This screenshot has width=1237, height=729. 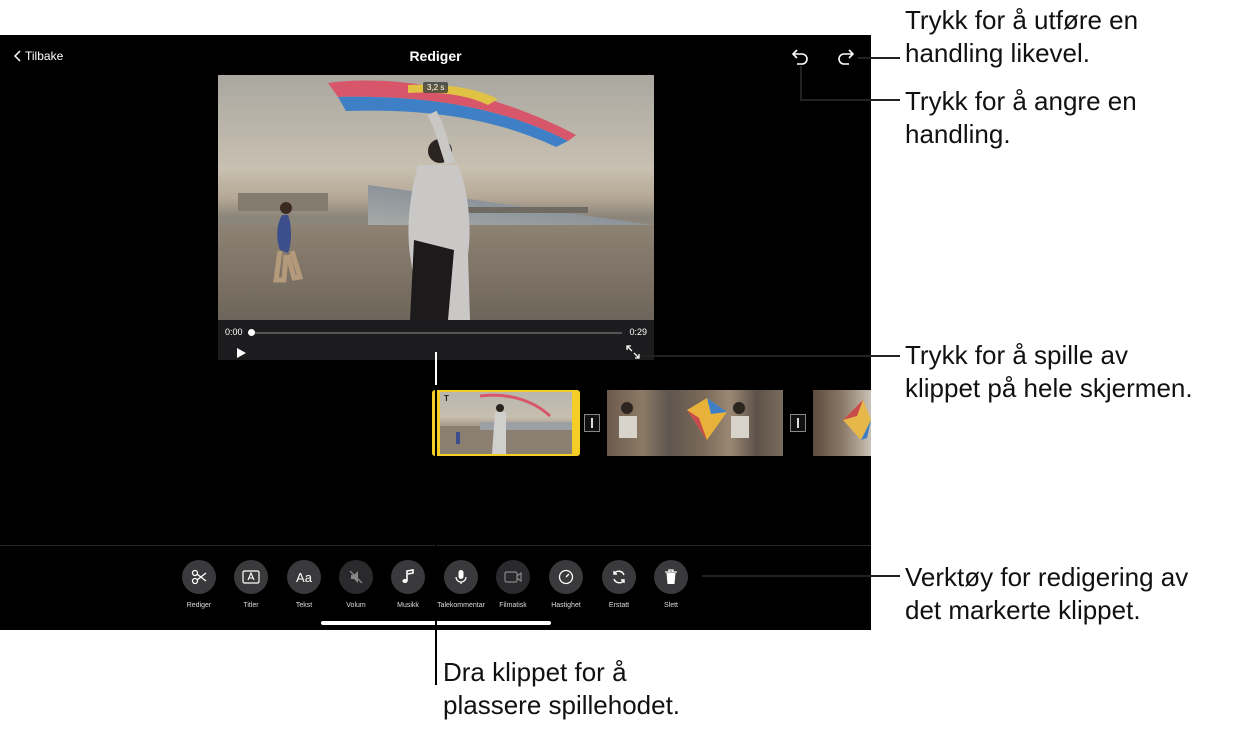 What do you see at coordinates (561, 689) in the screenshot?
I see `callout-playhead: Dra klippet for å plassere spillehodet.` at bounding box center [561, 689].